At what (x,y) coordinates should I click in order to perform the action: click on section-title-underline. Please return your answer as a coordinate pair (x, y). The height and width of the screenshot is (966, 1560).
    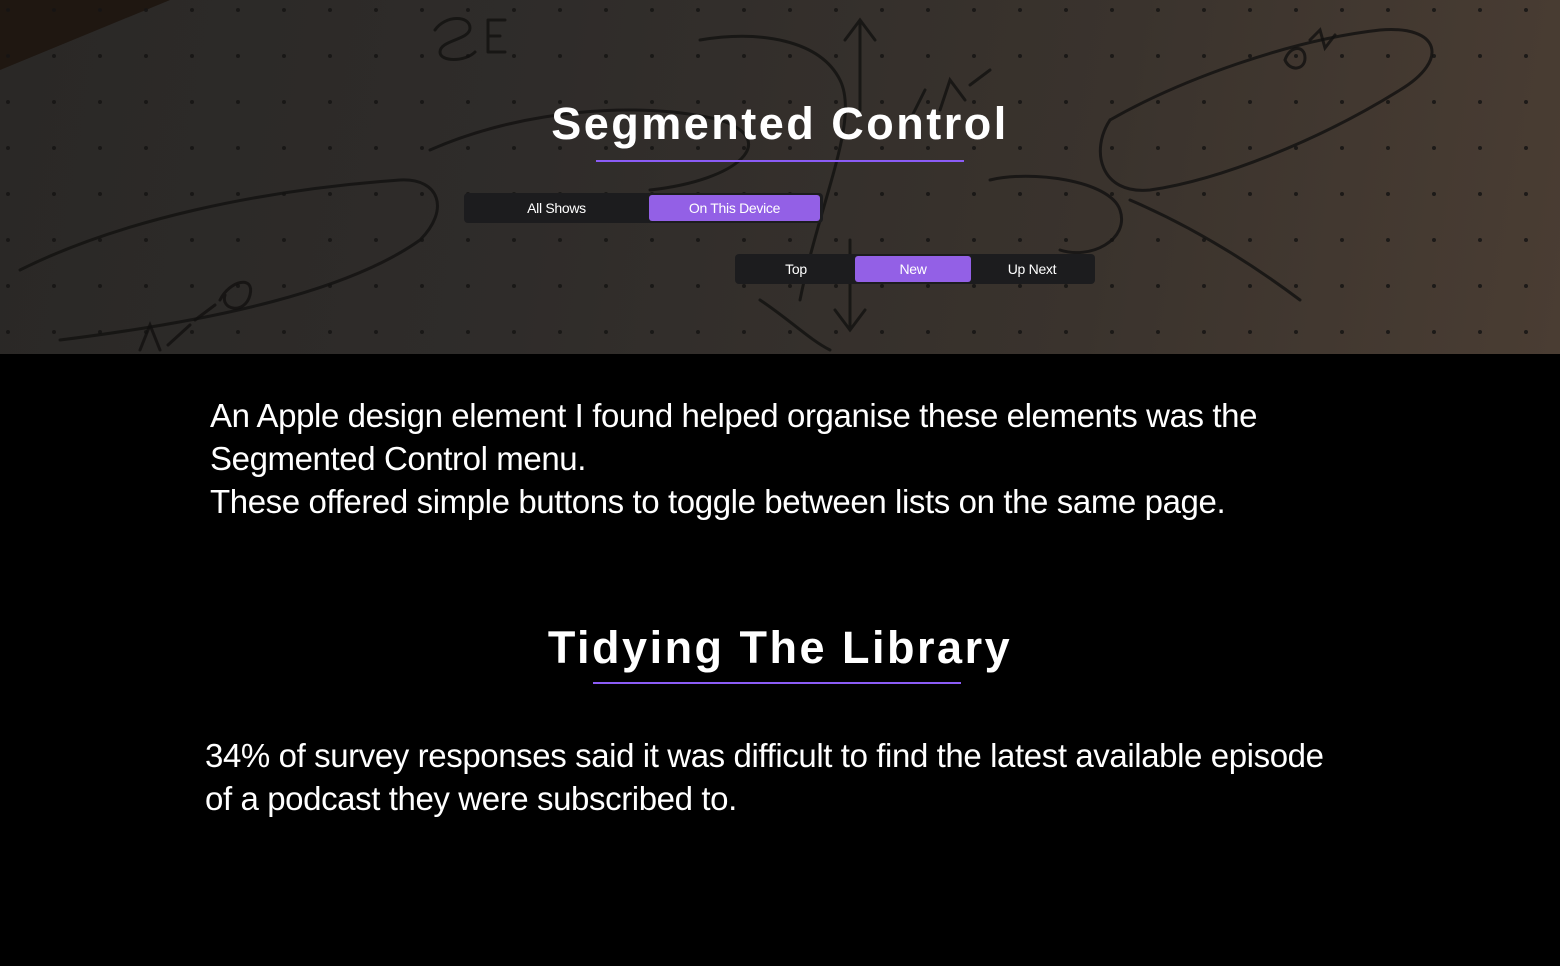
    Looking at the image, I should click on (777, 683).